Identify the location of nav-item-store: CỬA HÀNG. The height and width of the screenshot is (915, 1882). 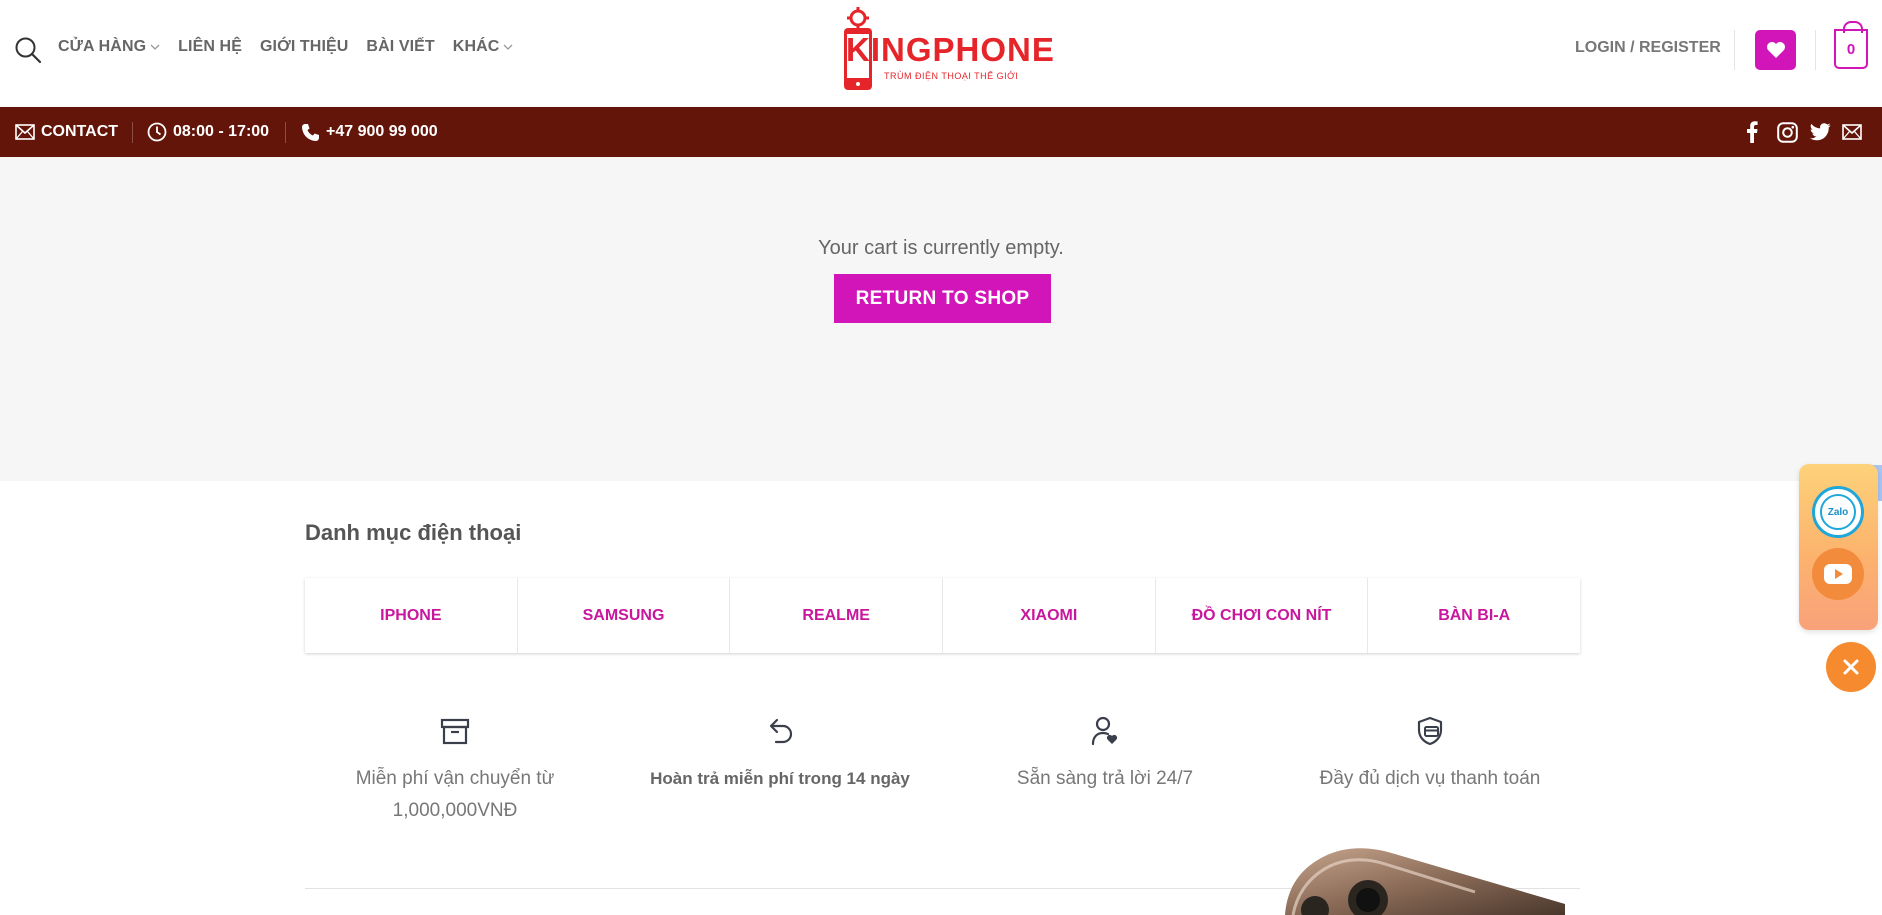
(109, 47).